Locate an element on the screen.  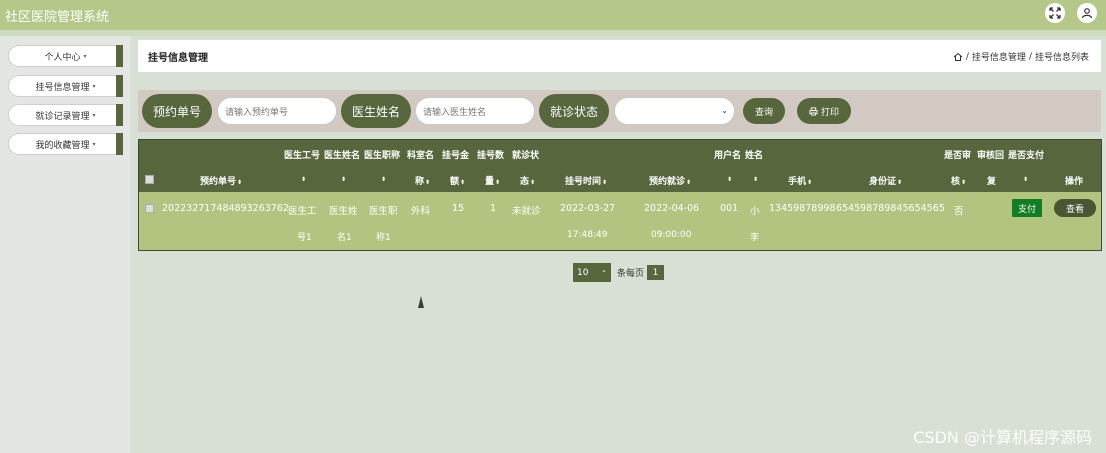
th-doctor-title: 医生职称 is located at coordinates (382, 156).